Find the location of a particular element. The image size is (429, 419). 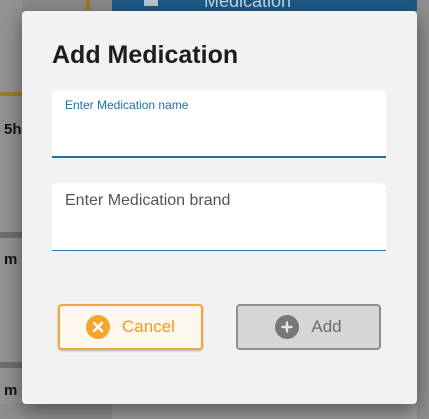

close-circle-icon is located at coordinates (98, 327).